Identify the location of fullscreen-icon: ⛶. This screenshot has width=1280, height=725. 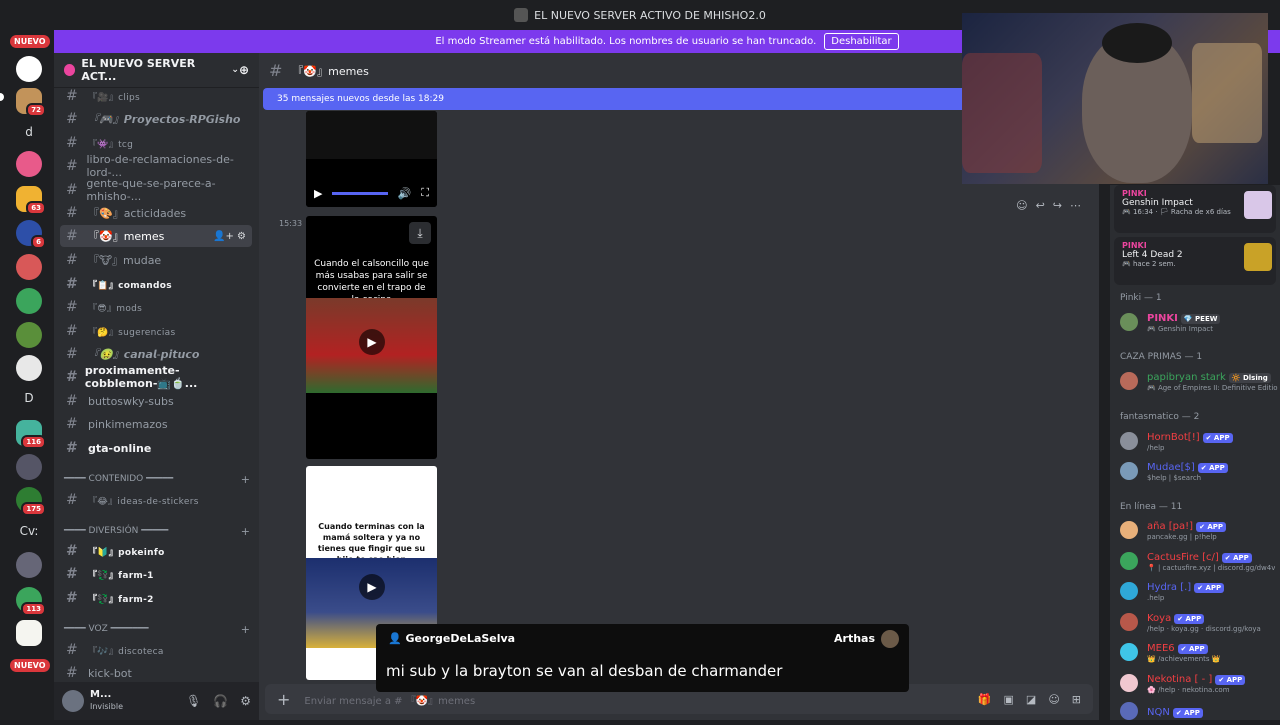
(425, 193).